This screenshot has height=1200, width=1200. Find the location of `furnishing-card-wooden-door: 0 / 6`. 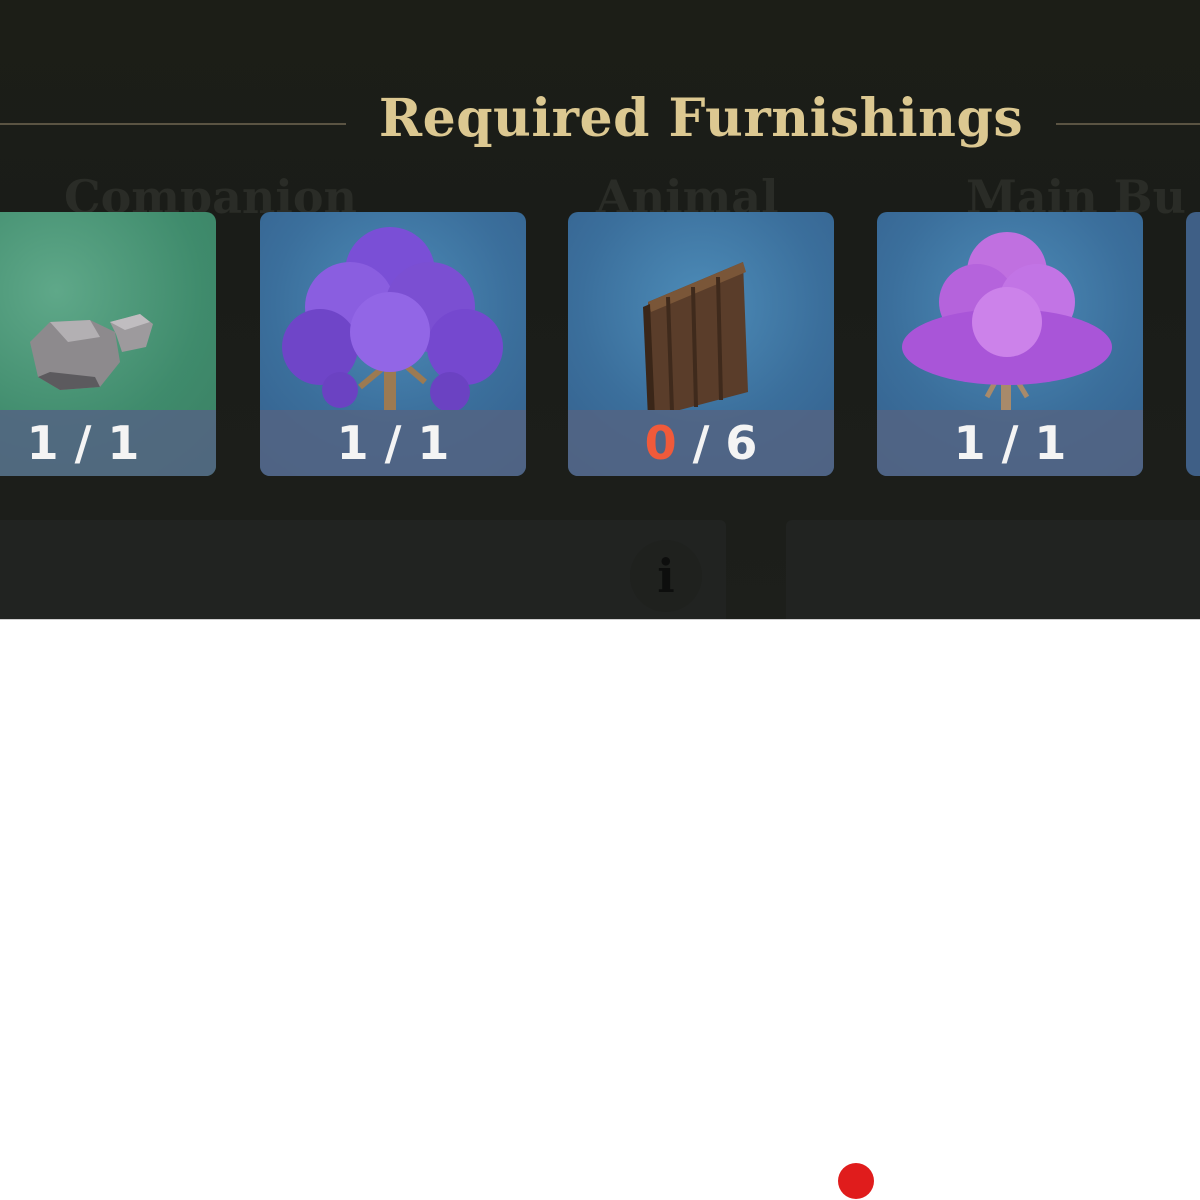

furnishing-card-wooden-door: 0 / 6 is located at coordinates (701, 344).